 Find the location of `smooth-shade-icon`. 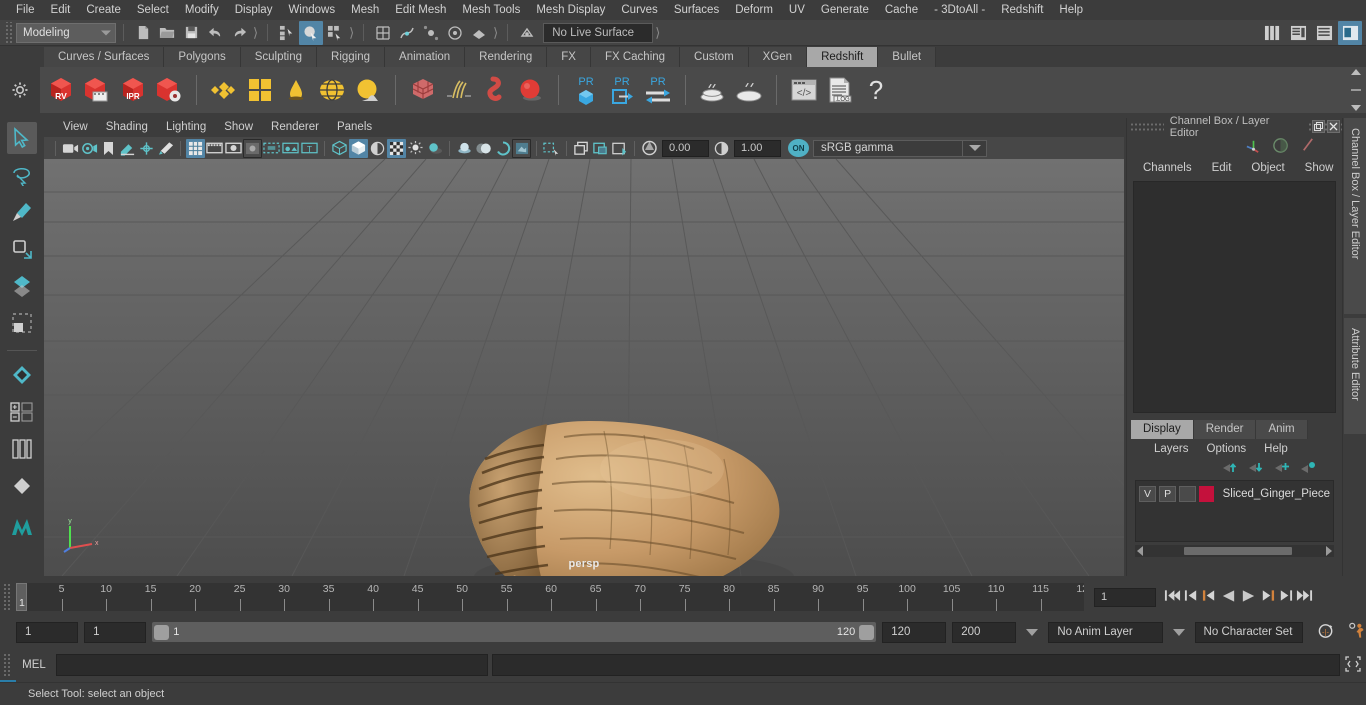

smooth-shade-icon is located at coordinates (358, 148).